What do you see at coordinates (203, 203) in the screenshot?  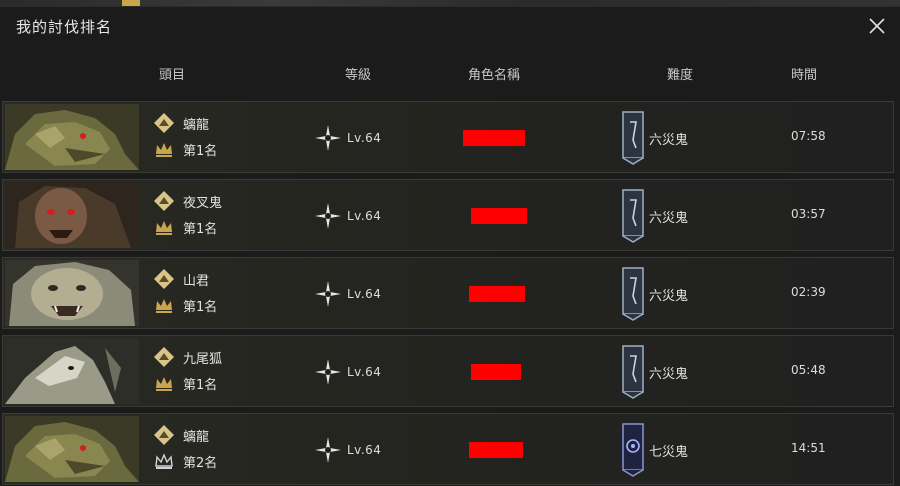 I see `boss-name: 夜叉鬼` at bounding box center [203, 203].